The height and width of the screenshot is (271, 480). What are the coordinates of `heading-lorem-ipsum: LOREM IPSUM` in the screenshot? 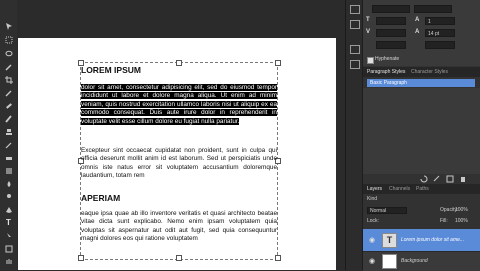 It's located at (111, 70).